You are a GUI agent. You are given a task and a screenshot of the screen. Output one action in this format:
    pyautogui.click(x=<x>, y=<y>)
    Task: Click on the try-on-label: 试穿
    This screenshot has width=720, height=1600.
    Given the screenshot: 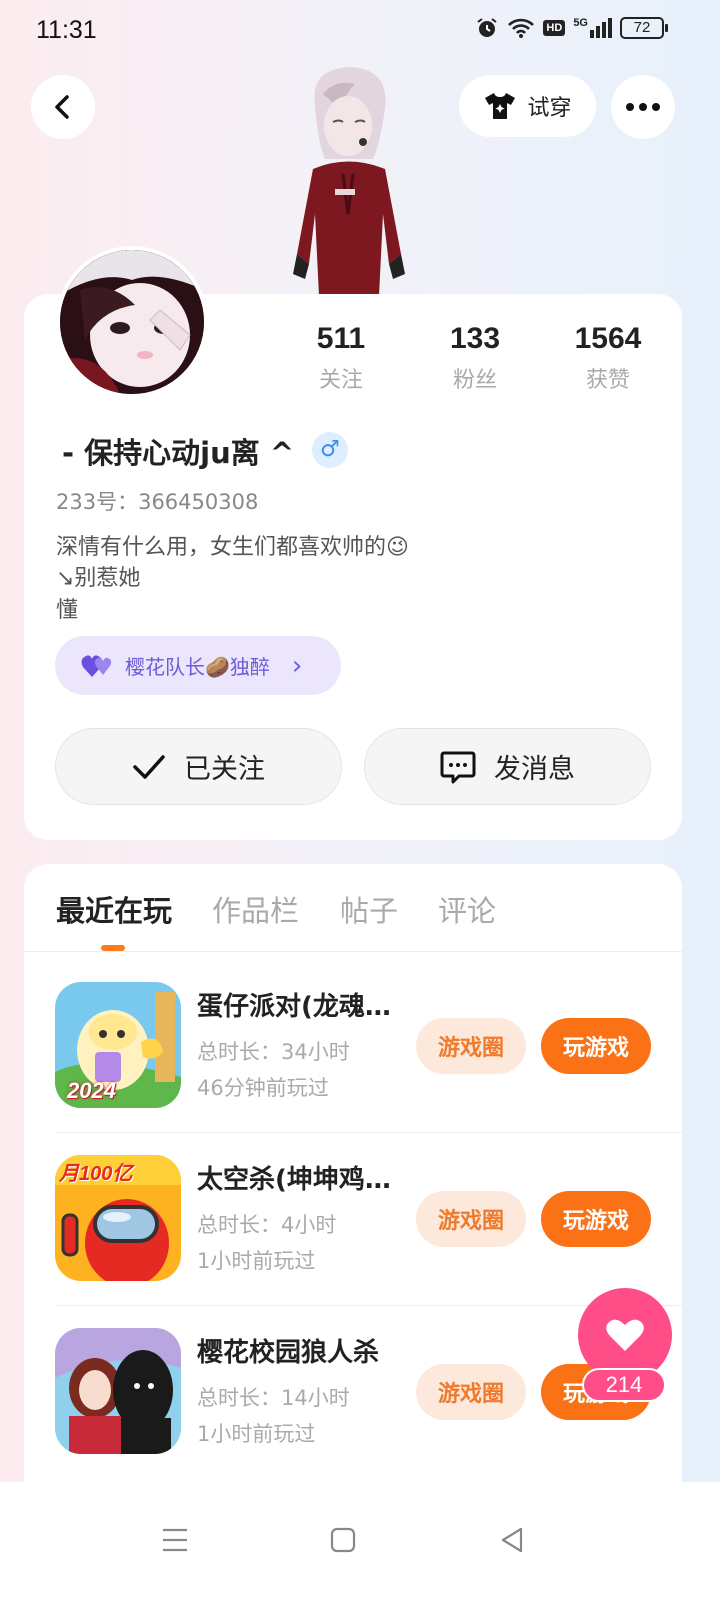 What is the action you would take?
    pyautogui.click(x=549, y=108)
    